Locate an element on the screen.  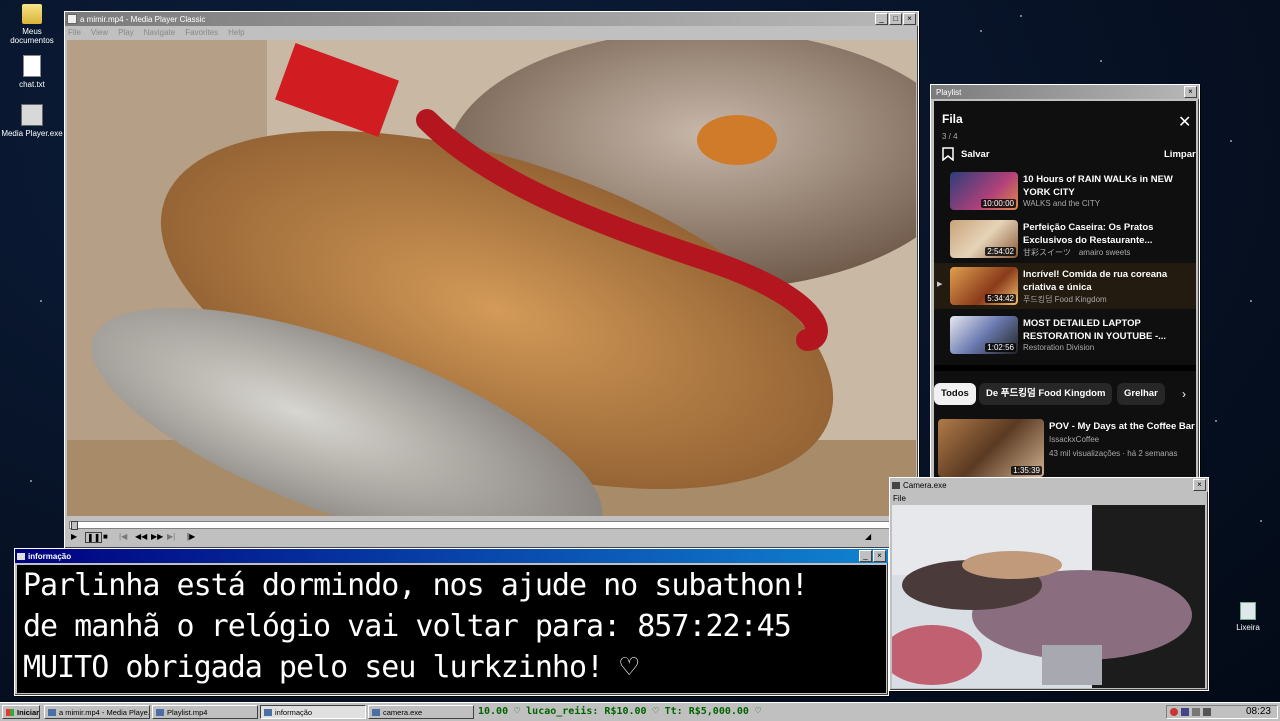
task-camera: camera.exe is located at coordinates (421, 712).